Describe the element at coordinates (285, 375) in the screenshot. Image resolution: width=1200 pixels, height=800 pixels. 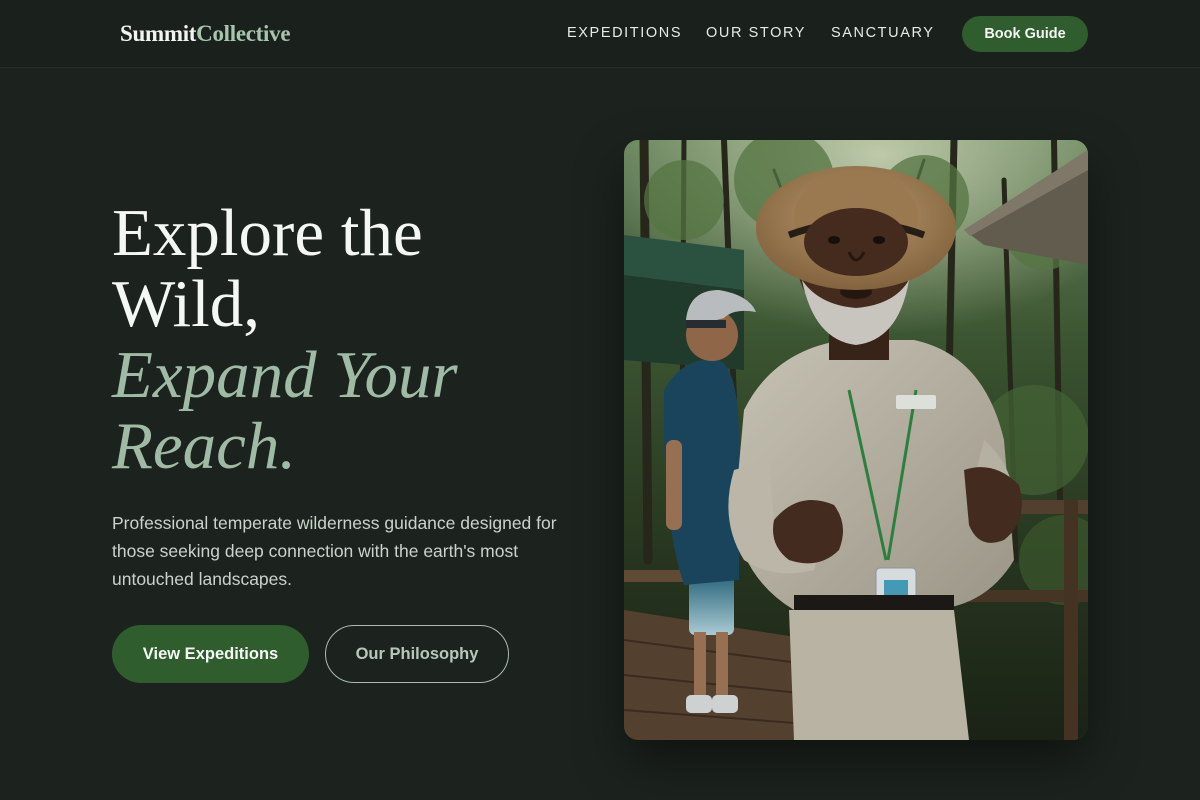
I see `headline-accent-line-1: Expand Your` at that location.